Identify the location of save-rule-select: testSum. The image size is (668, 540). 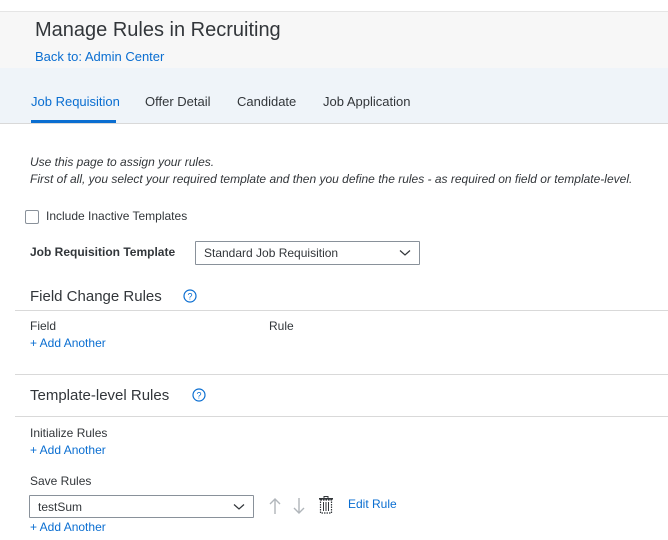
(141, 506).